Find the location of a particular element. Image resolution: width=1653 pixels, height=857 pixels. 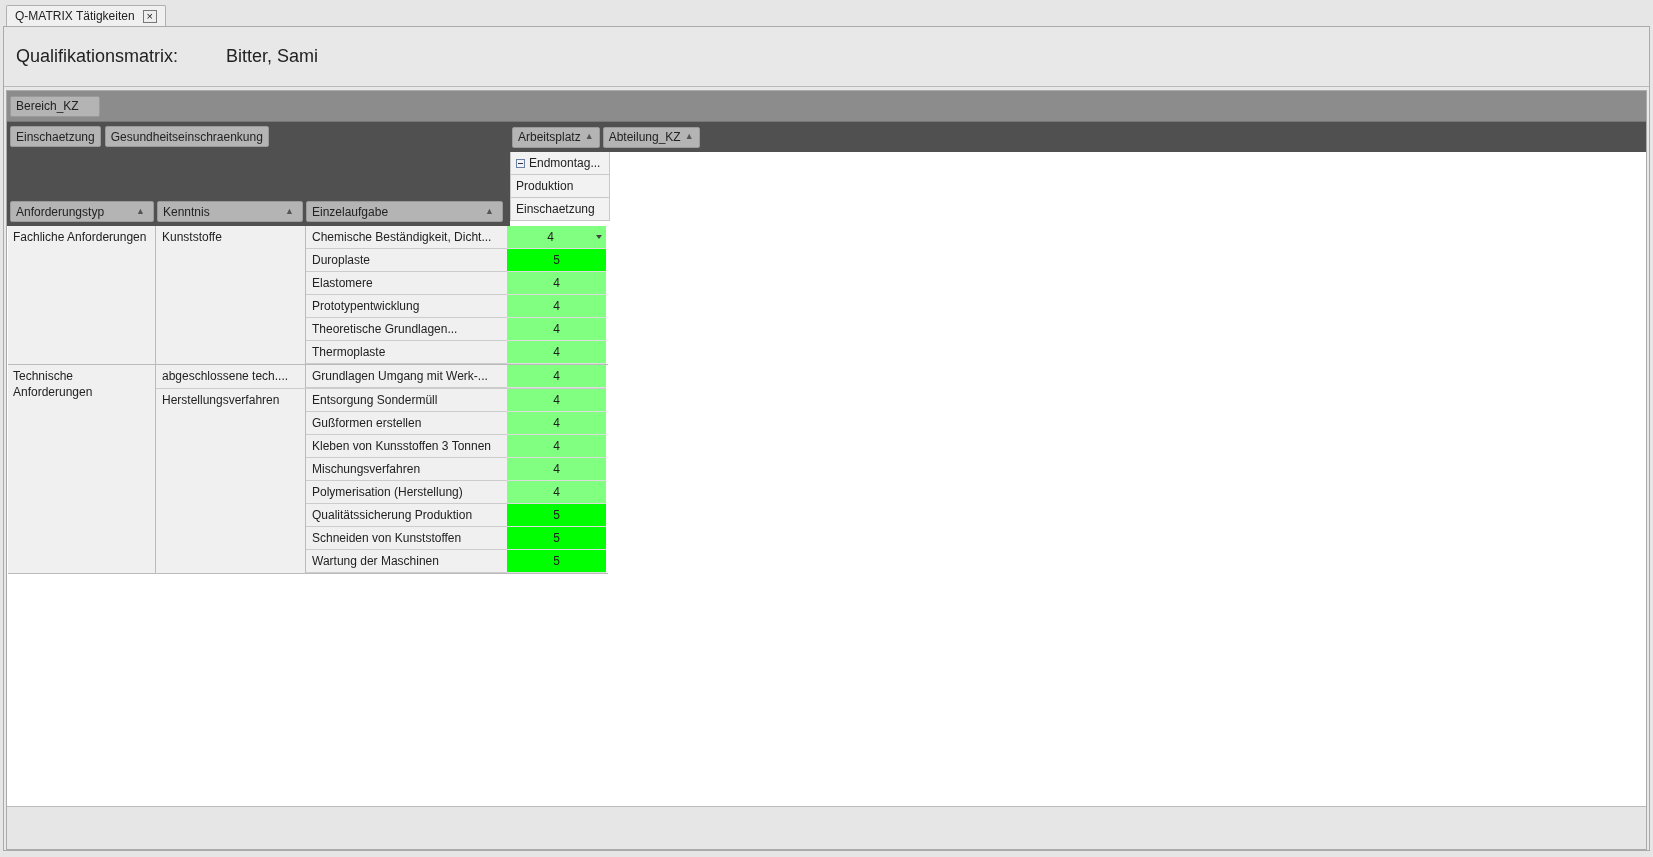

task-cell: Qualitätssicherung Produktion is located at coordinates (406, 515).